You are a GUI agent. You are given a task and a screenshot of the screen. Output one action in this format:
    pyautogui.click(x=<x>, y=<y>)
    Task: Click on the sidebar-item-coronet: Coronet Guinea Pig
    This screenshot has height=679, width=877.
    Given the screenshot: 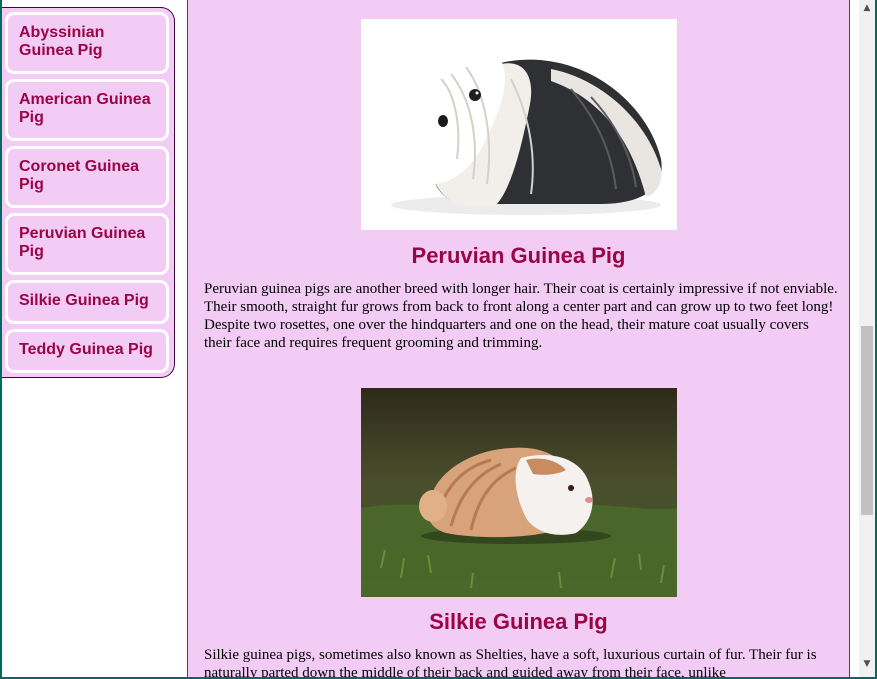 What is the action you would take?
    pyautogui.click(x=87, y=177)
    